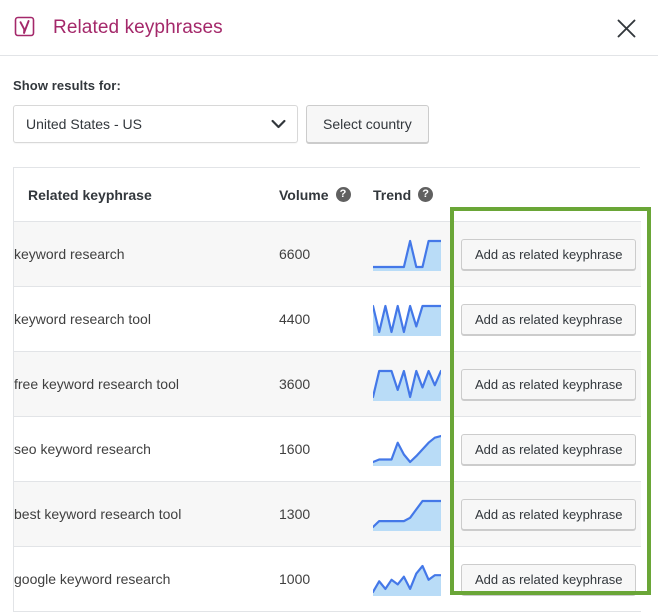 The height and width of the screenshot is (612, 658). I want to click on close-icon, so click(626, 28).